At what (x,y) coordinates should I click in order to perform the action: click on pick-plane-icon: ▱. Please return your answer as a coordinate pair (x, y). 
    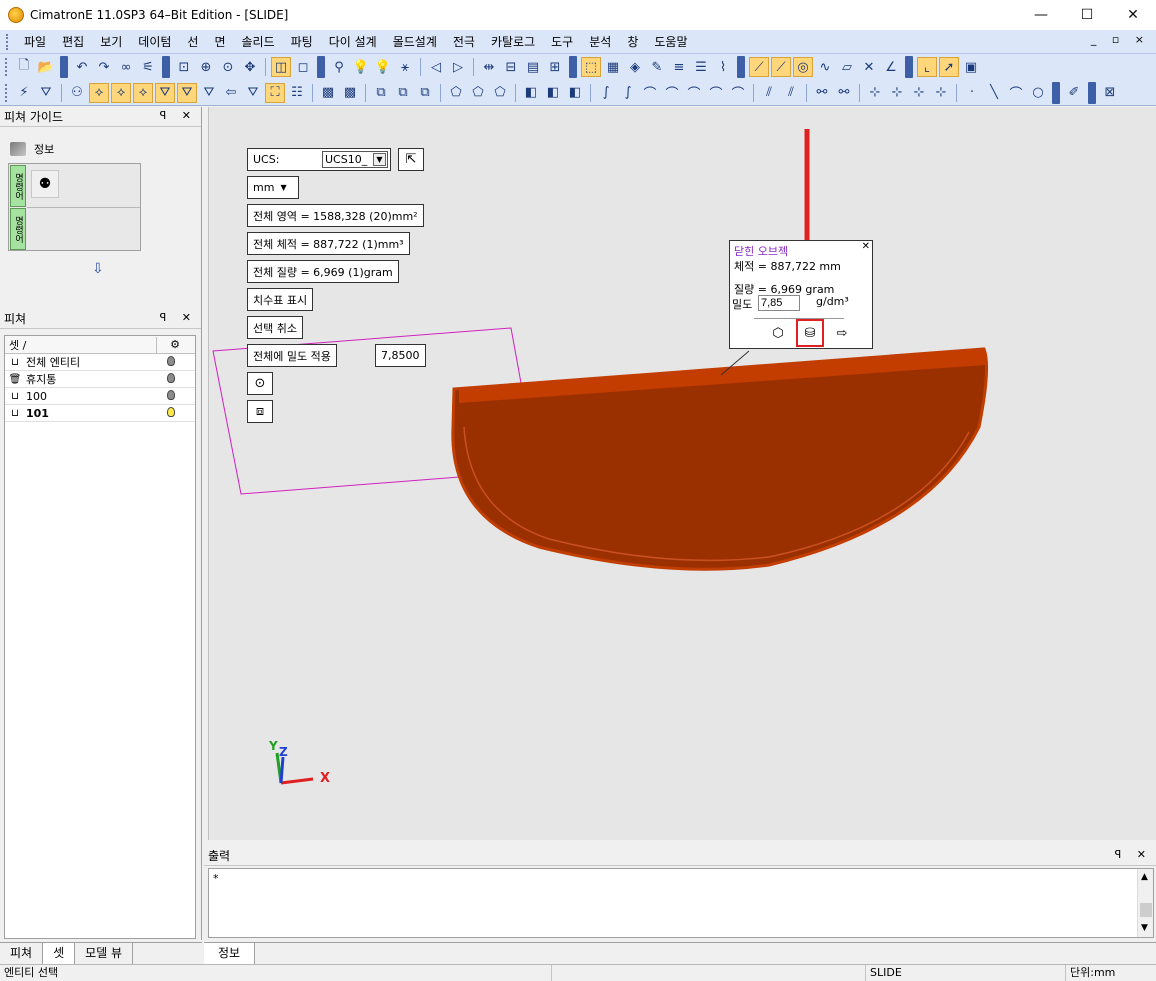
    Looking at the image, I should click on (847, 67).